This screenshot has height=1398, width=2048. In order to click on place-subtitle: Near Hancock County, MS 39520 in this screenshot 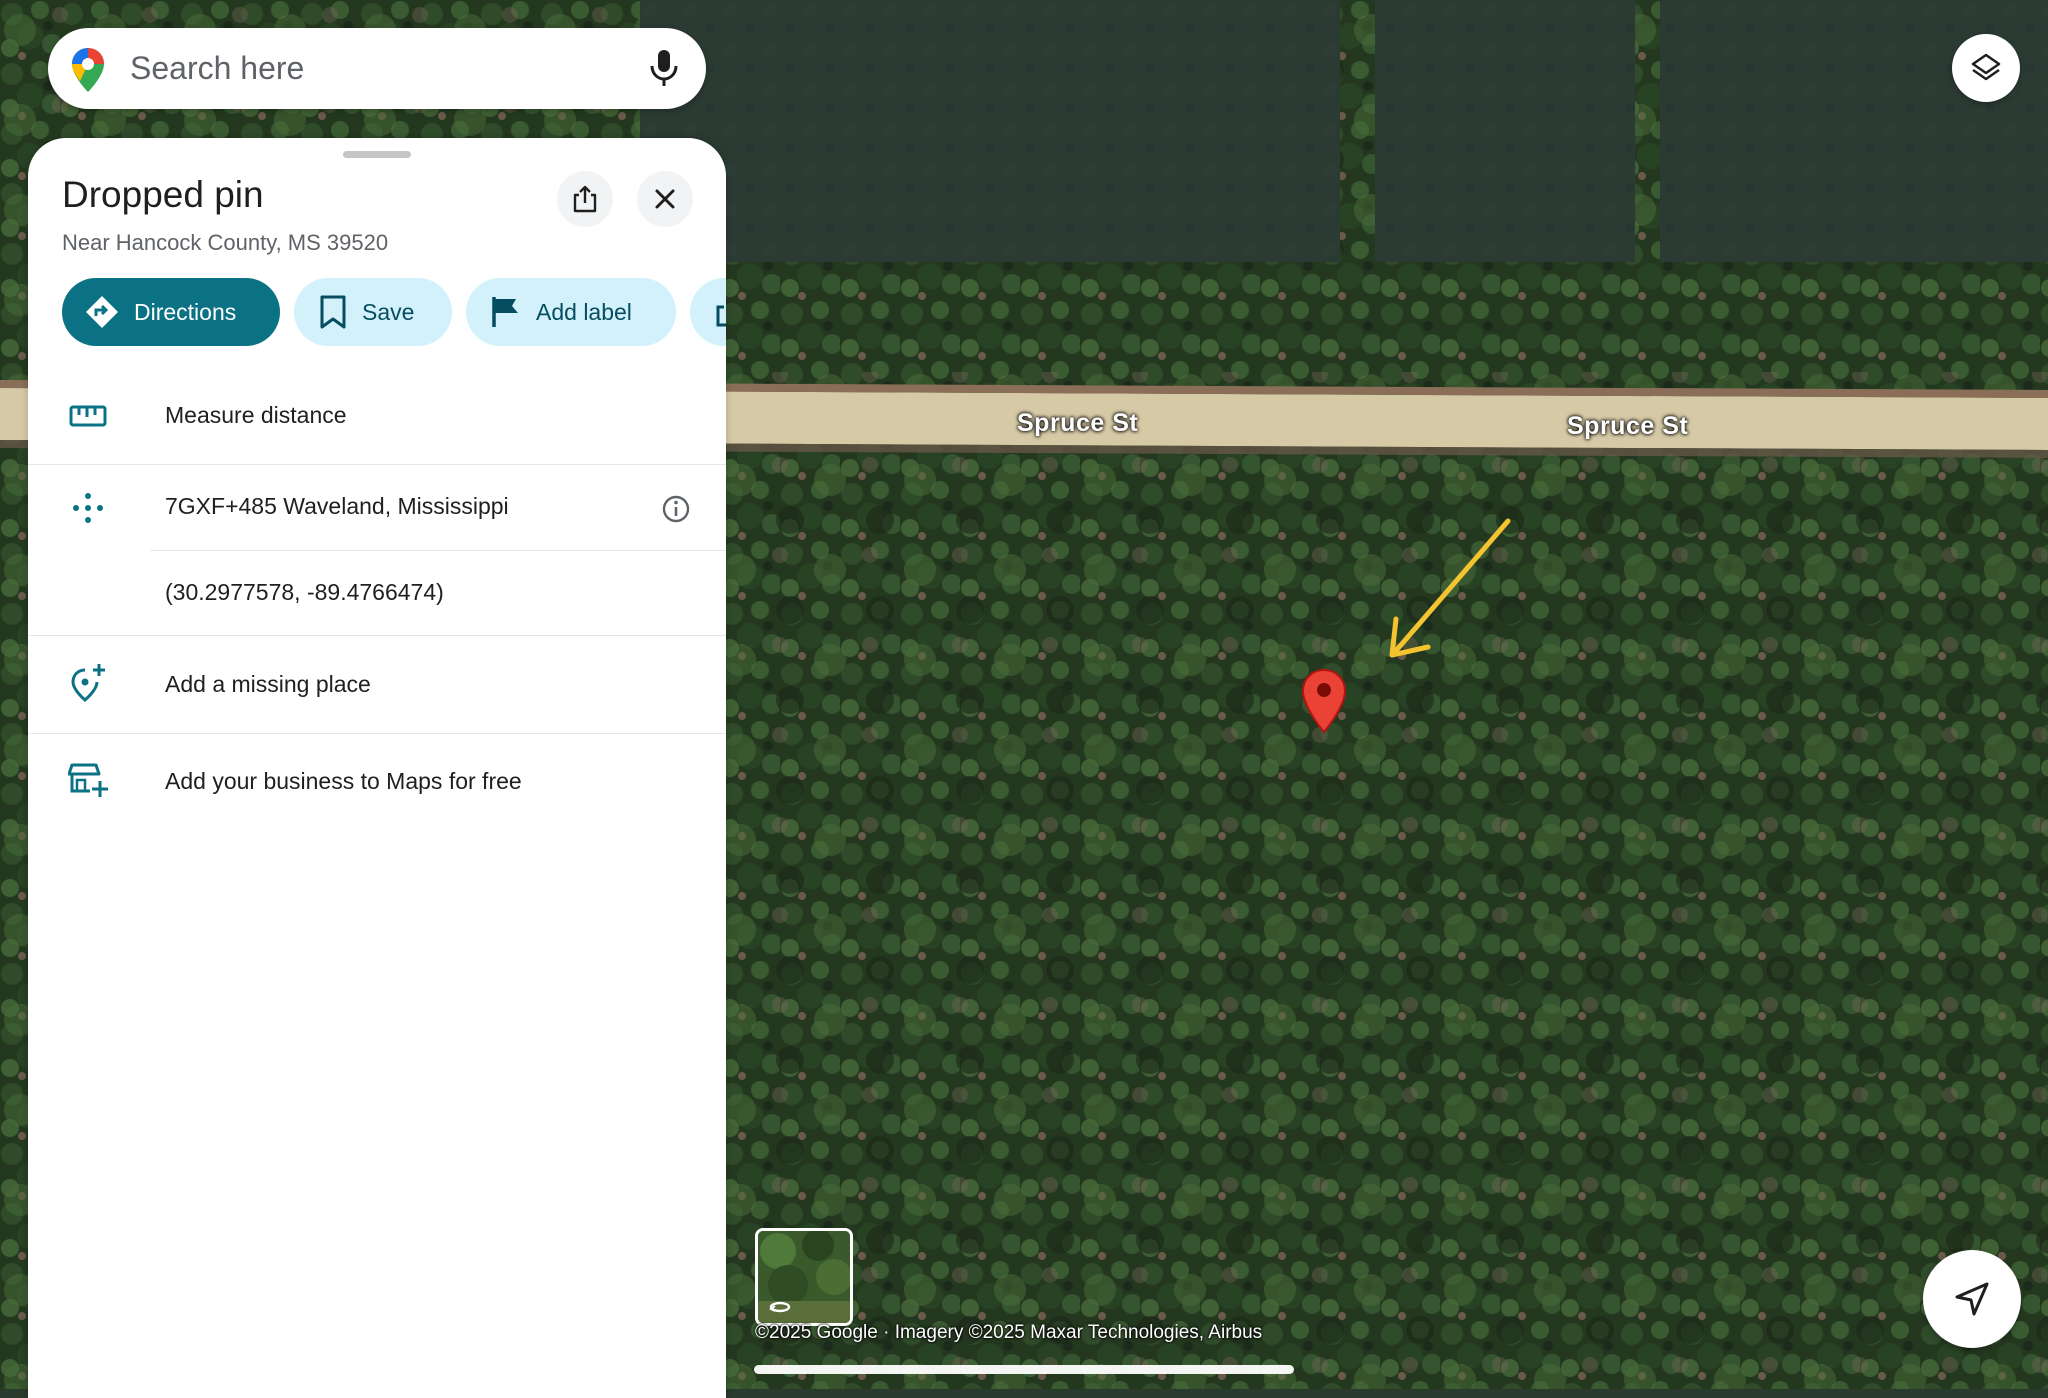, I will do `click(225, 242)`.